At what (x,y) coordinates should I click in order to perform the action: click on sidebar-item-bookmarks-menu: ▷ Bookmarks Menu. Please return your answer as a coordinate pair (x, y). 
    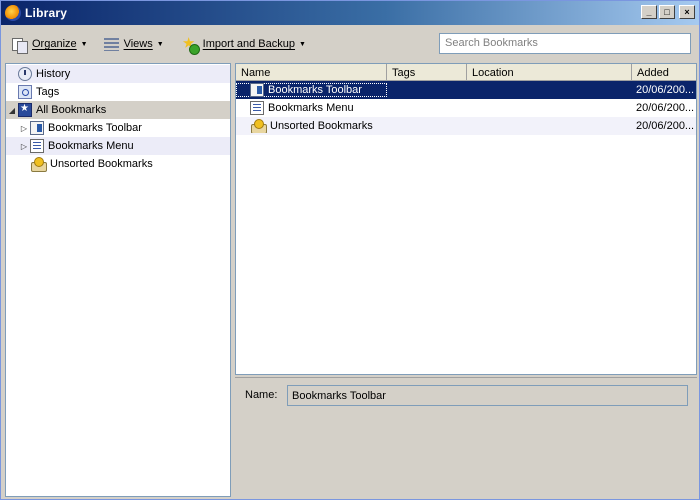
    Looking at the image, I should click on (118, 146).